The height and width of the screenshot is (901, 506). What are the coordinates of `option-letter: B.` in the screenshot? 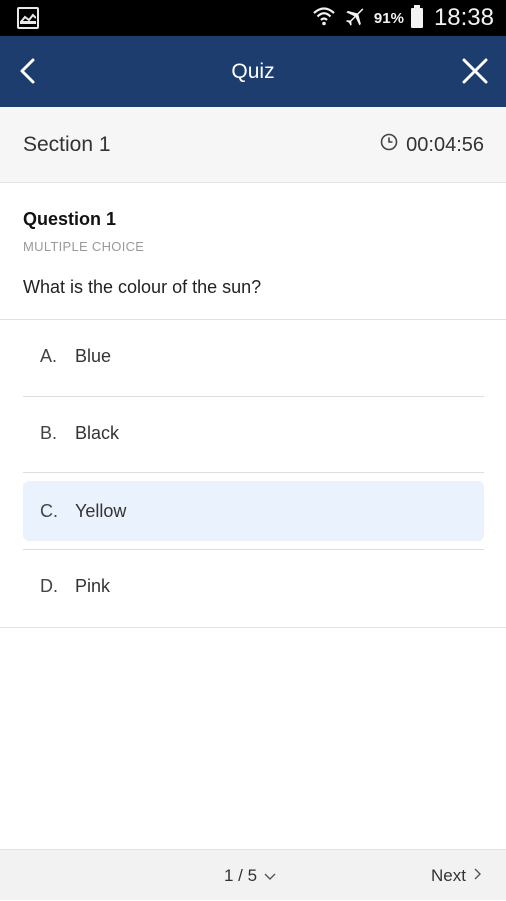 It's located at (49, 432).